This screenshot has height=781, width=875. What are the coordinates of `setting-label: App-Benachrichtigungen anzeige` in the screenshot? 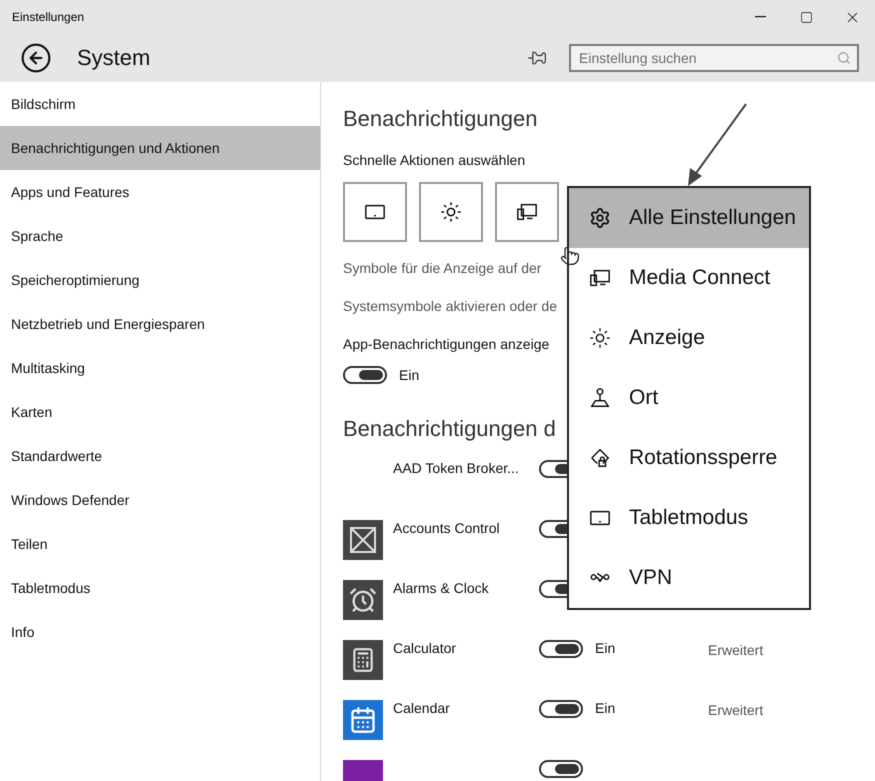 It's located at (446, 344).